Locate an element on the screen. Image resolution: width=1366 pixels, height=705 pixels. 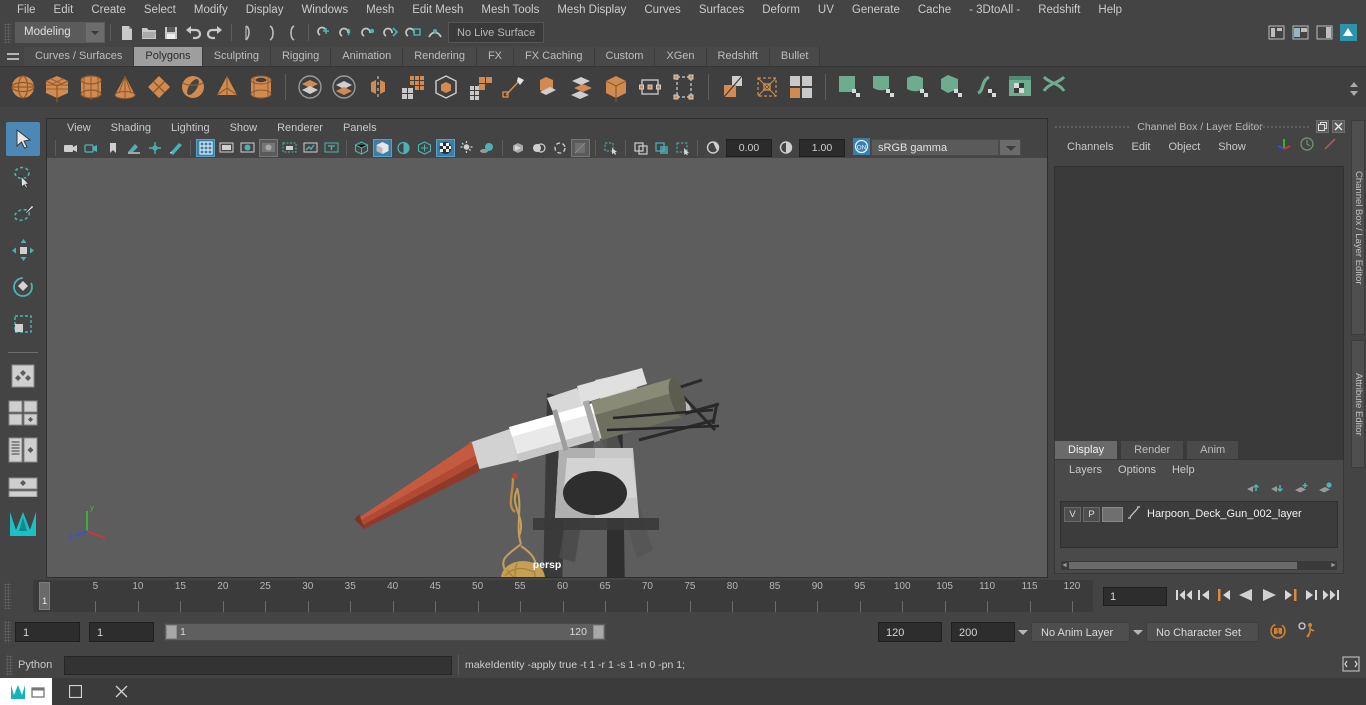
layer-list: V P Harpoon_Deck_Gun_002_layer is located at coordinates (1199, 524).